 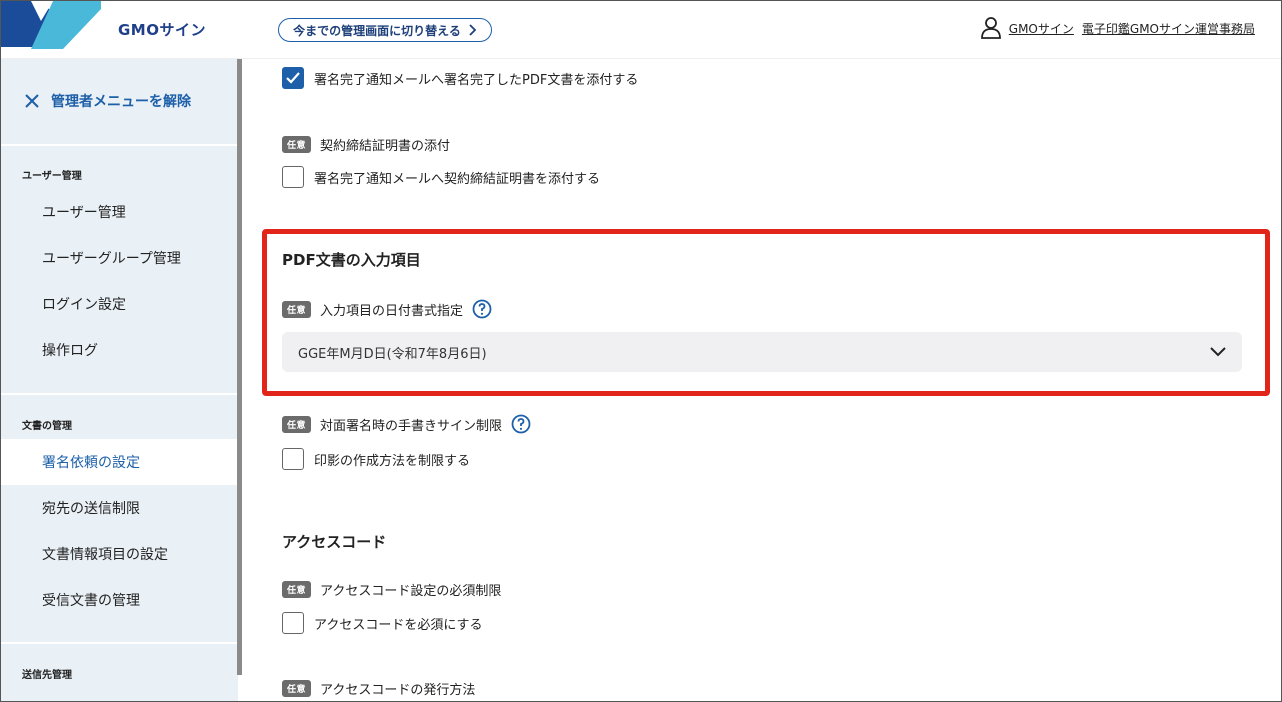 I want to click on user-org-link: 電子印鑑GMOサイン運営事務局, so click(x=1168, y=28).